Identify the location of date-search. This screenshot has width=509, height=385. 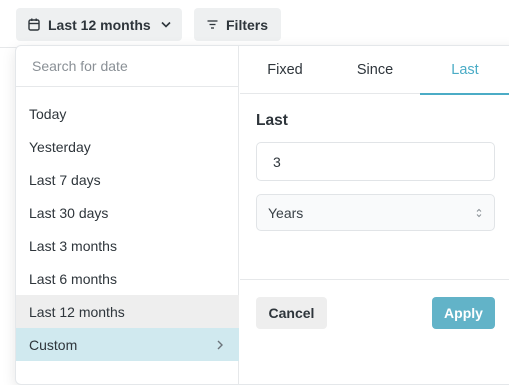
(127, 66).